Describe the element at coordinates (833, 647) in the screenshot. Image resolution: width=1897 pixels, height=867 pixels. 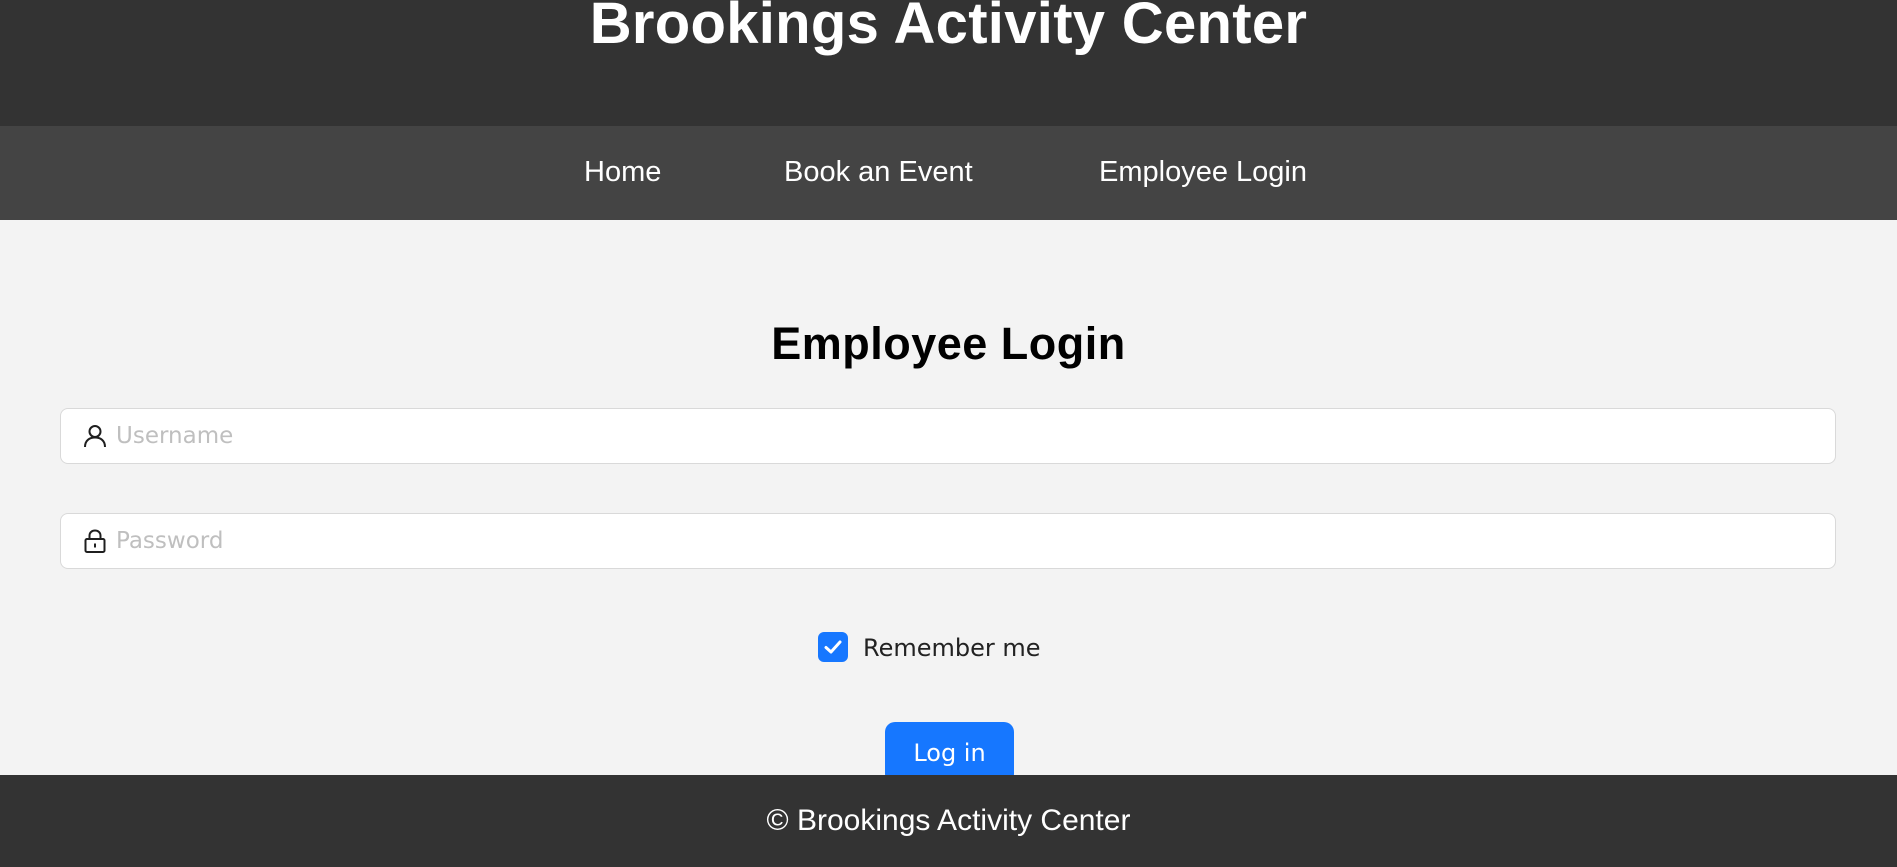
I see `remember-checkbox` at that location.